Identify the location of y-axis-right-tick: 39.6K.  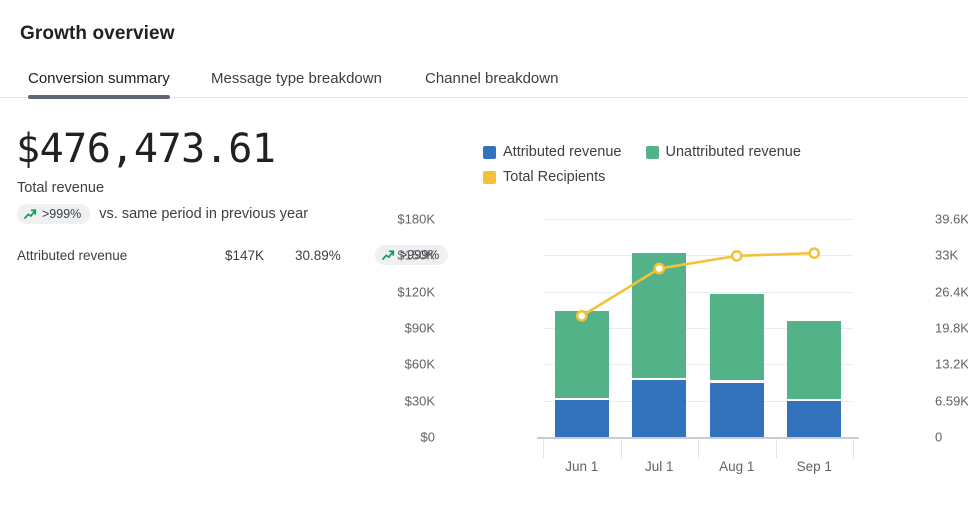
(951, 219).